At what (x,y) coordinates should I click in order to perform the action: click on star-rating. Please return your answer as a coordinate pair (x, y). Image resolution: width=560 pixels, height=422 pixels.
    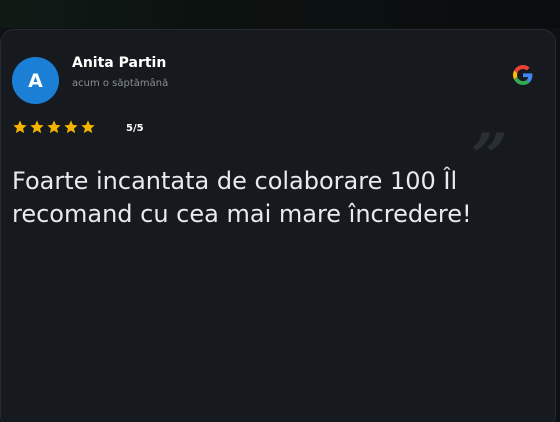
    Looking at the image, I should click on (54, 127).